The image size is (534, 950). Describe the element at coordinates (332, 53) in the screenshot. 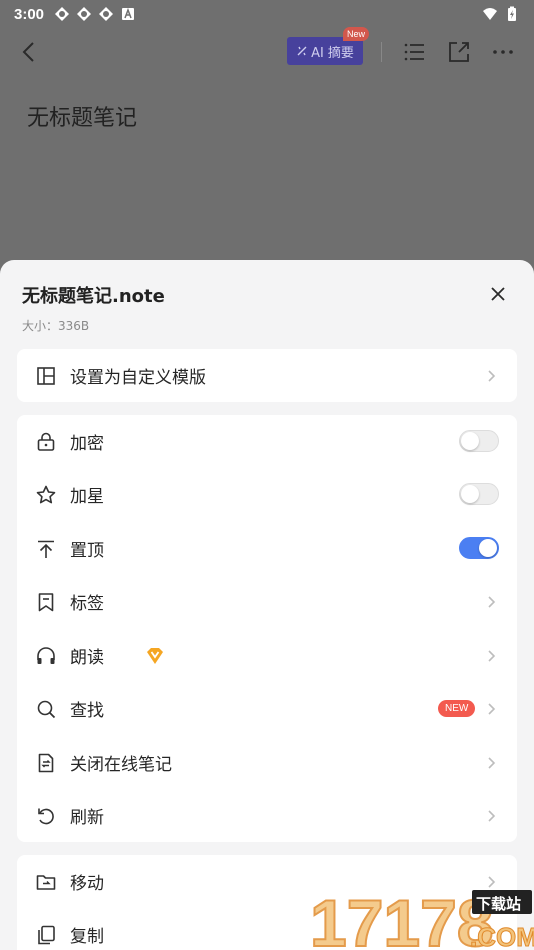

I see `ai-summary-label: AI 摘要` at that location.